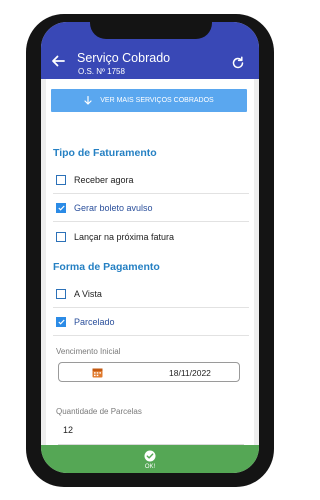  Describe the element at coordinates (151, 294) in the screenshot. I see `checkbox-a-vista: A Vista` at that location.